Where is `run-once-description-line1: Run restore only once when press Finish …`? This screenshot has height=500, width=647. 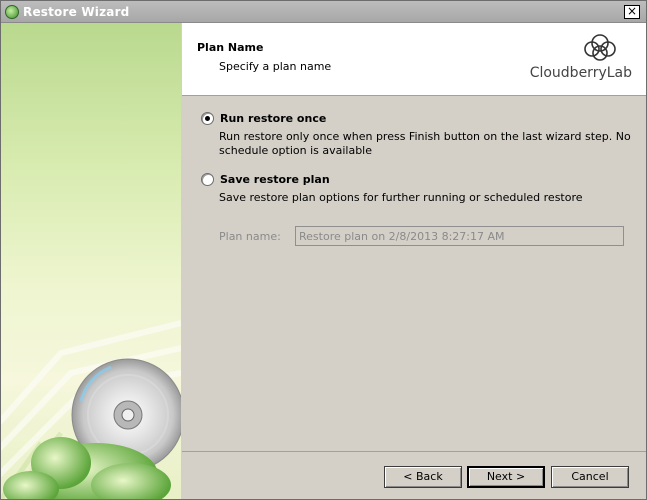 run-once-description-line1: Run restore only once when press Finish … is located at coordinates (425, 136).